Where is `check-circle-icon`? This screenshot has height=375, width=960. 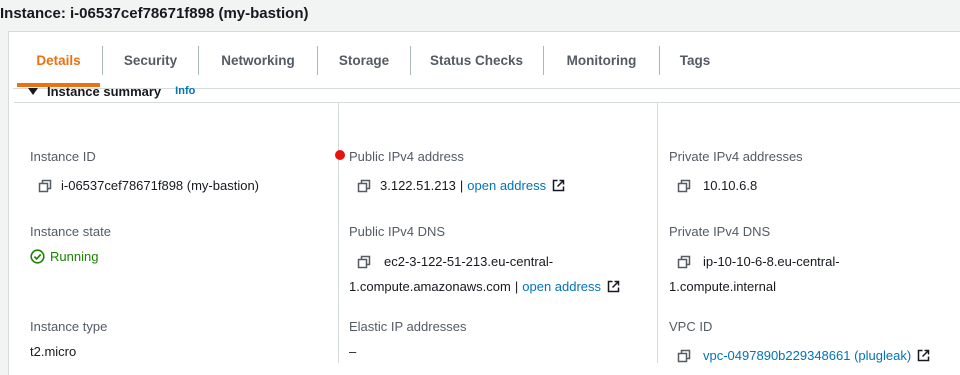
check-circle-icon is located at coordinates (37, 256).